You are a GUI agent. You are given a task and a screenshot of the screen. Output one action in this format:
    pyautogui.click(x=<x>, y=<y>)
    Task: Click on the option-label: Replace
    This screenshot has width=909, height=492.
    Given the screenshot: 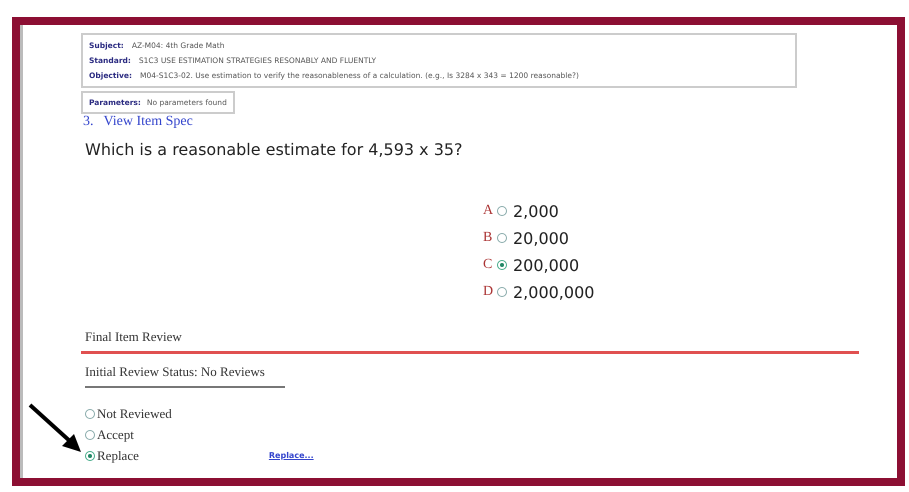 What is the action you would take?
    pyautogui.click(x=118, y=456)
    